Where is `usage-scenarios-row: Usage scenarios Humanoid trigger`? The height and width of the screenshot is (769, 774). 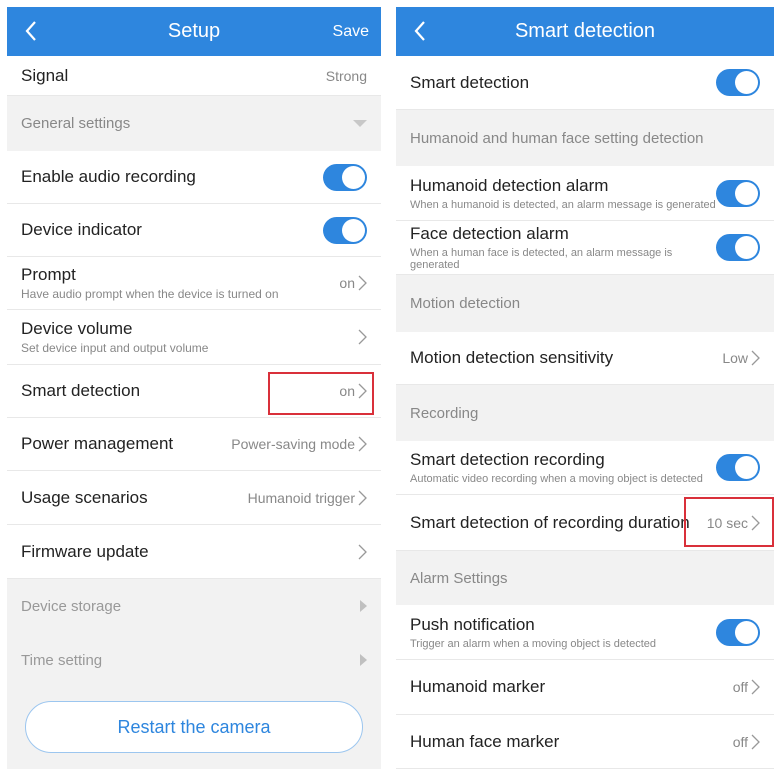 usage-scenarios-row: Usage scenarios Humanoid trigger is located at coordinates (194, 498).